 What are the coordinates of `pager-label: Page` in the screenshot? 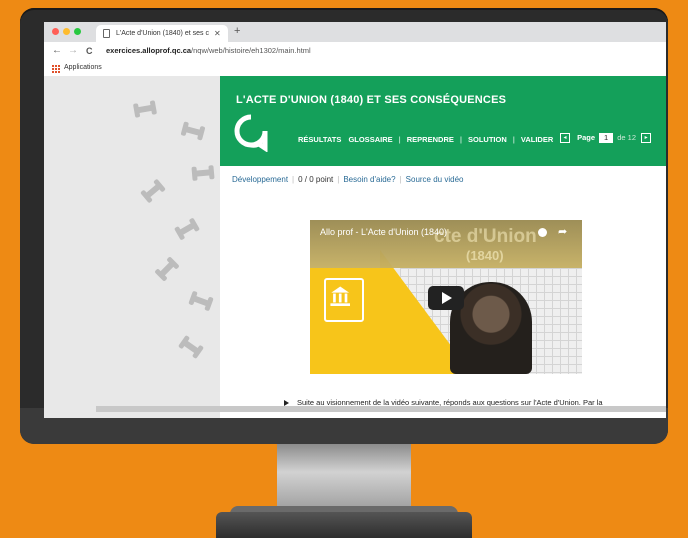 It's located at (586, 137).